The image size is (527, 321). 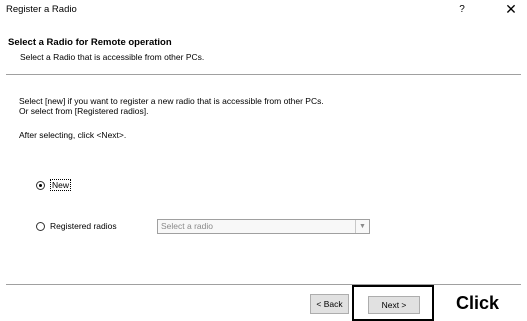 I want to click on new-radio-option: New, so click(x=54, y=185).